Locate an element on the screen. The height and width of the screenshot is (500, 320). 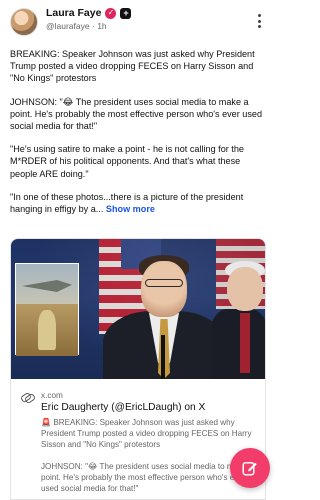
speaker-head is located at coordinates (164, 289).